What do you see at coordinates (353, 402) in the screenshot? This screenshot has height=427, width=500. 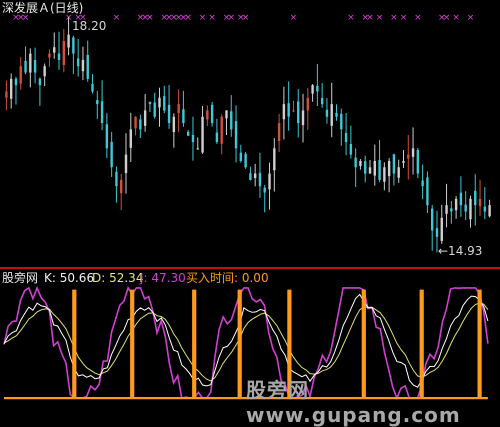 I see `watermark: 股旁网 www.gupang.com` at bounding box center [353, 402].